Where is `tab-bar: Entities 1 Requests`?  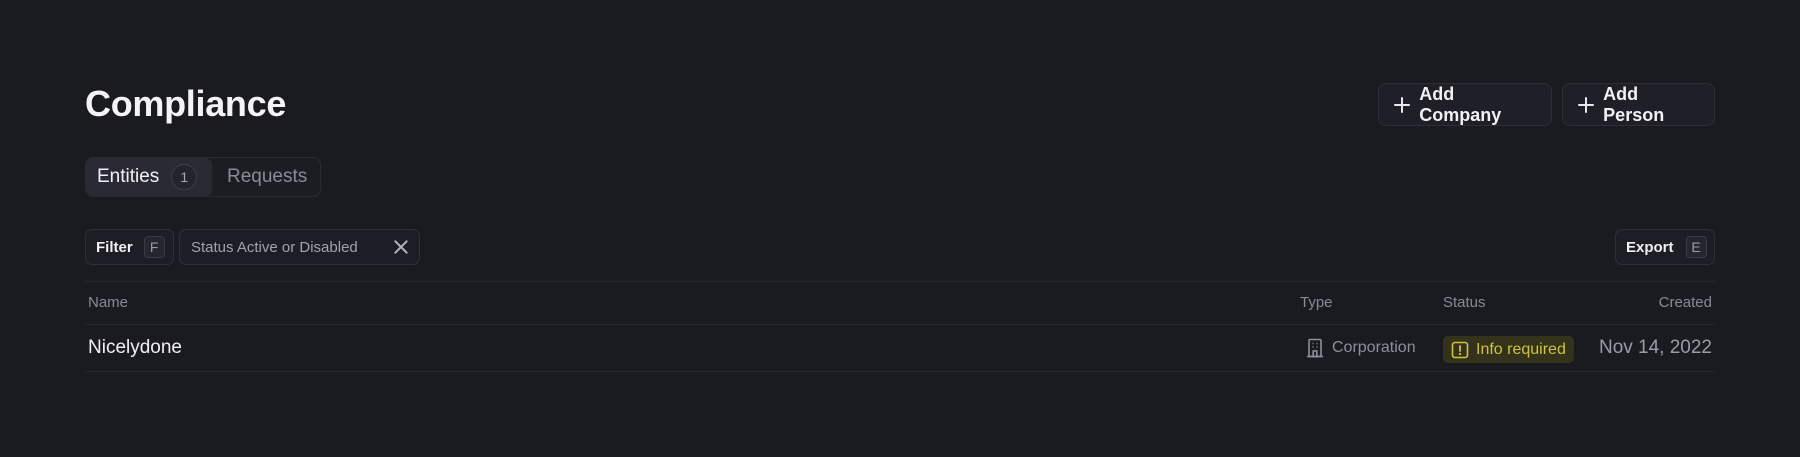 tab-bar: Entities 1 Requests is located at coordinates (203, 177).